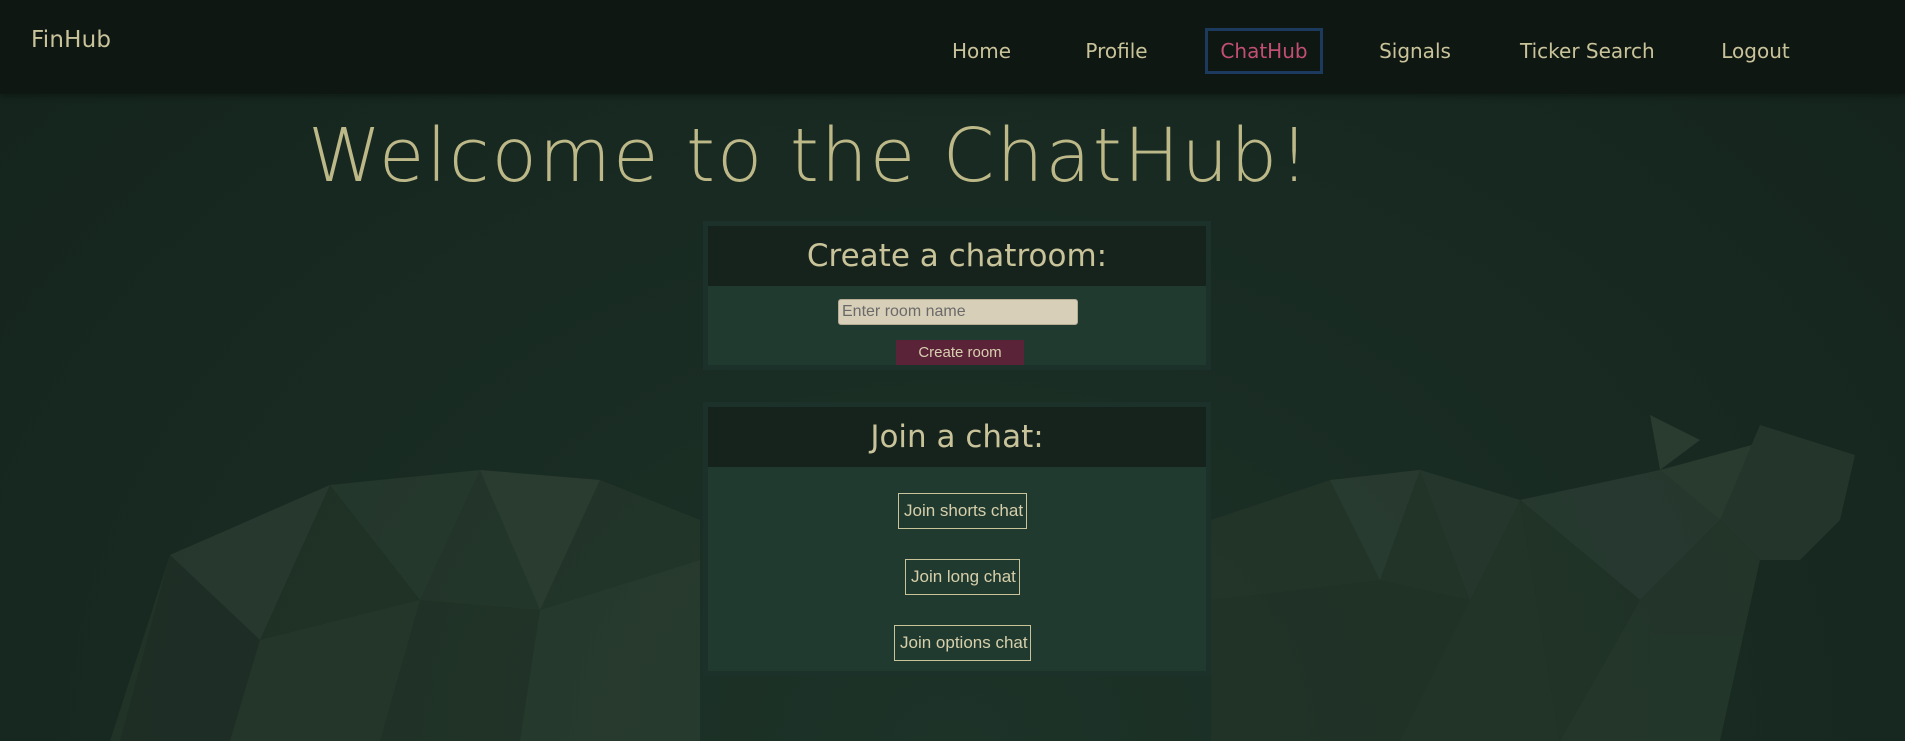 The image size is (1905, 741). I want to click on page-title: Welcome to the ChatHub!, so click(809, 156).